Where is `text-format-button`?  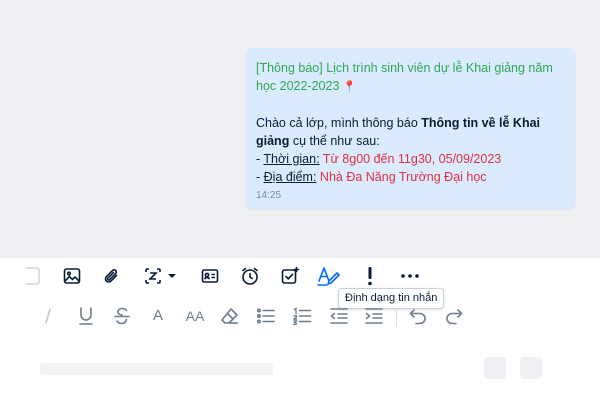
text-format-button is located at coordinates (329, 276).